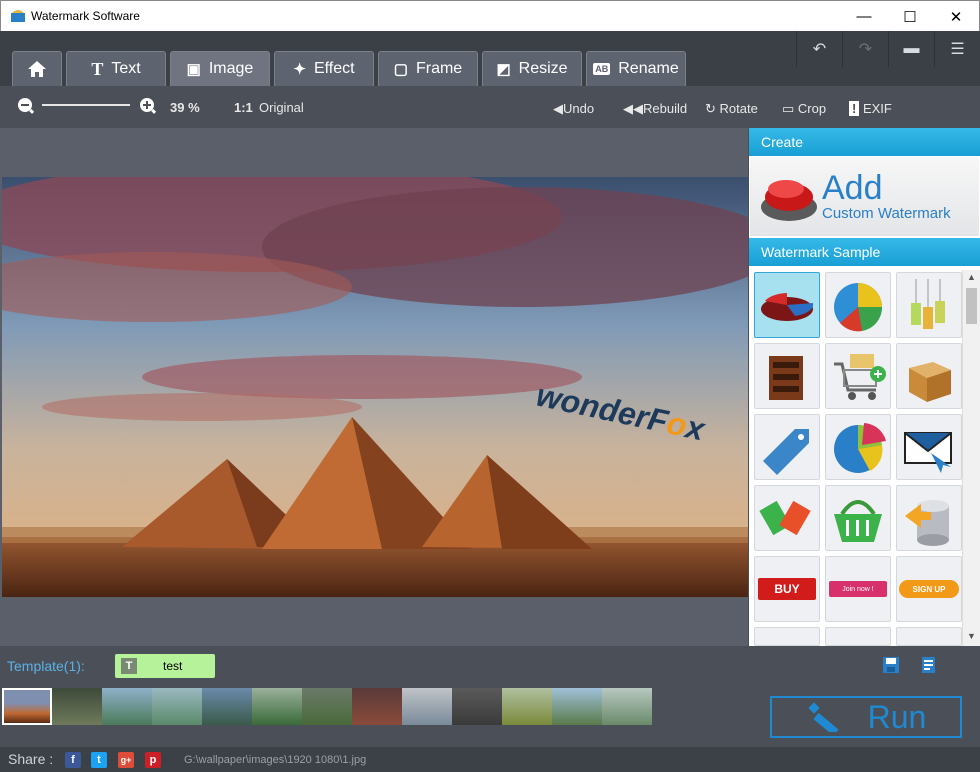  What do you see at coordinates (558, 108) in the screenshot?
I see `undo-arrow-icon: ◀` at bounding box center [558, 108].